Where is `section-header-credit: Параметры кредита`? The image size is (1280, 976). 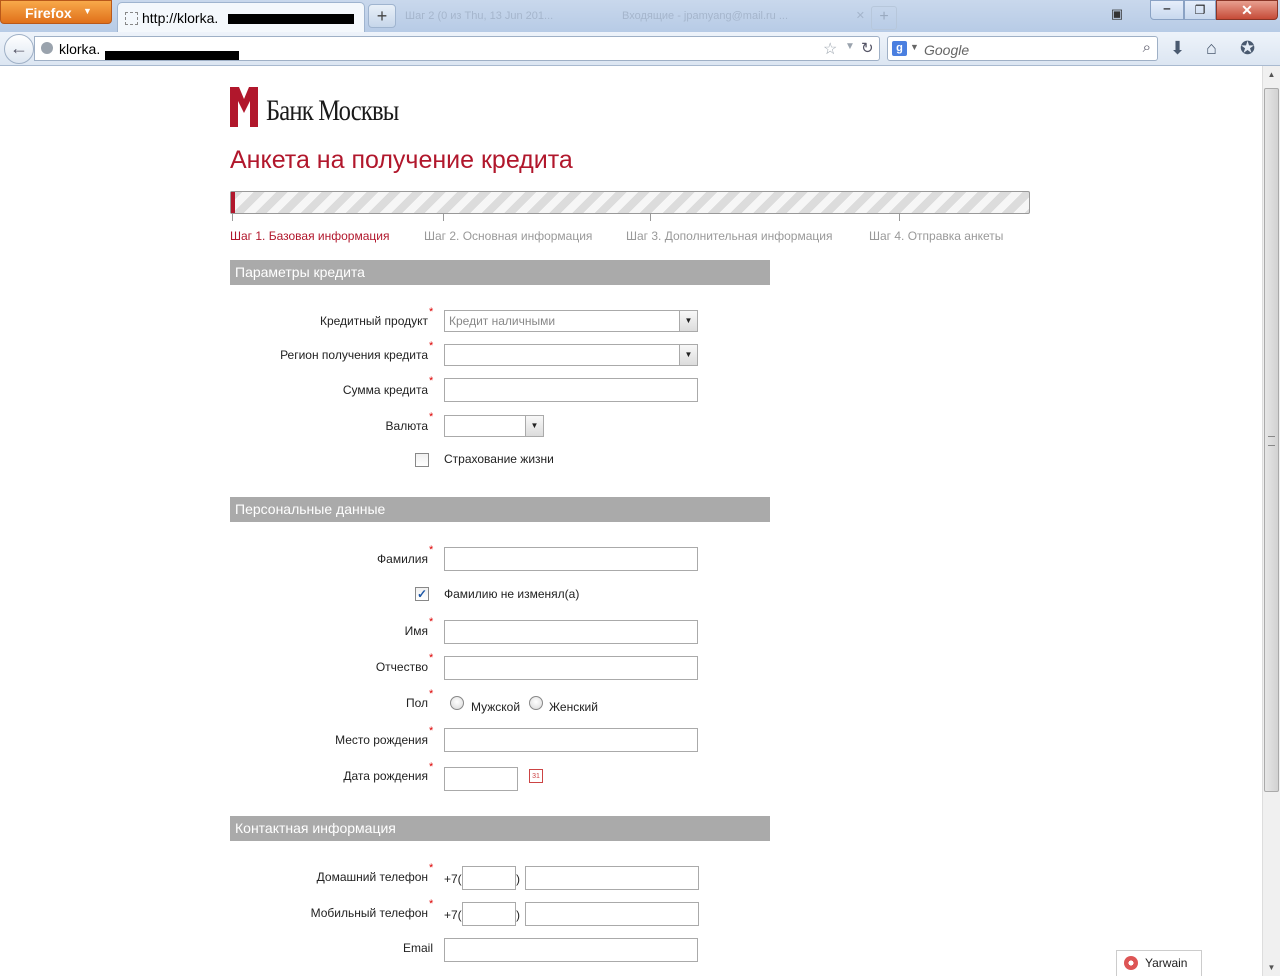
section-header-credit: Параметры кредита is located at coordinates (500, 272).